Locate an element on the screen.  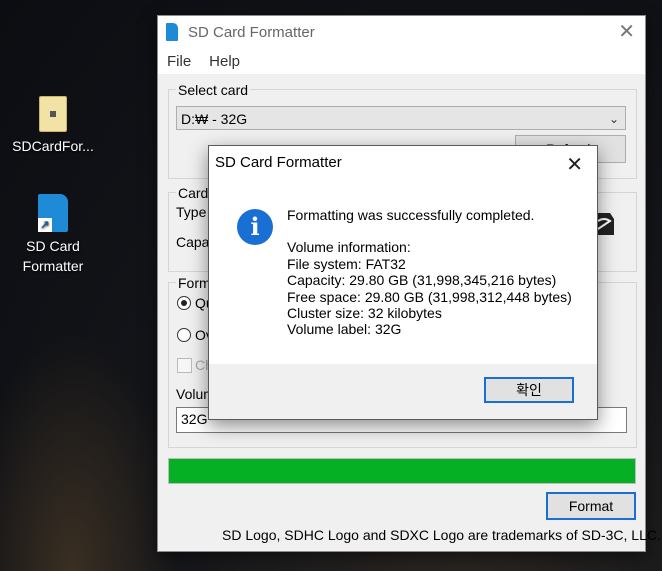
card-select-dropdown: D:₩ - 32G ⌄ is located at coordinates (401, 118).